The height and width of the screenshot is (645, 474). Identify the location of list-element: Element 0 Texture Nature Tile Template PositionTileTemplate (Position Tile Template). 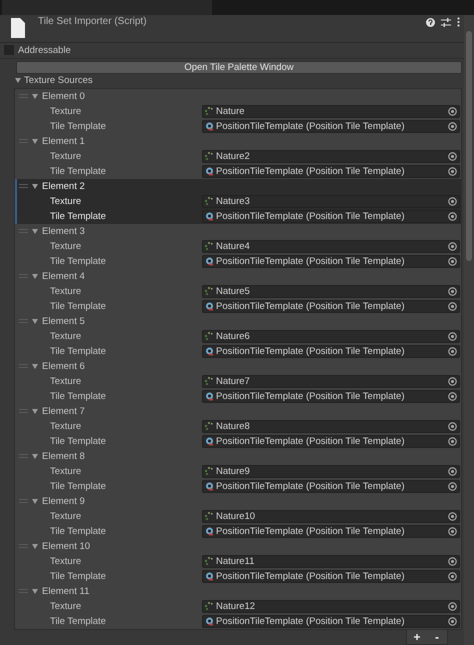
(238, 111).